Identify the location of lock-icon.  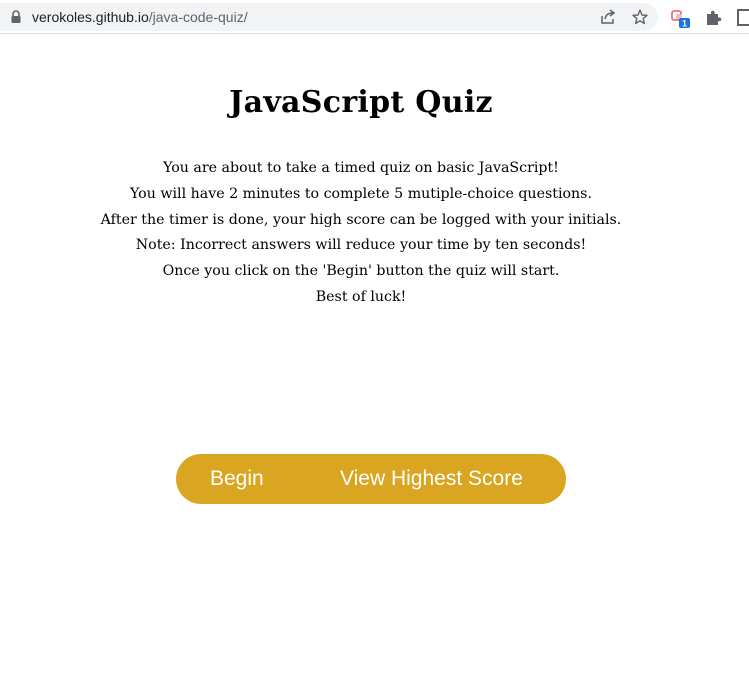
(16, 16).